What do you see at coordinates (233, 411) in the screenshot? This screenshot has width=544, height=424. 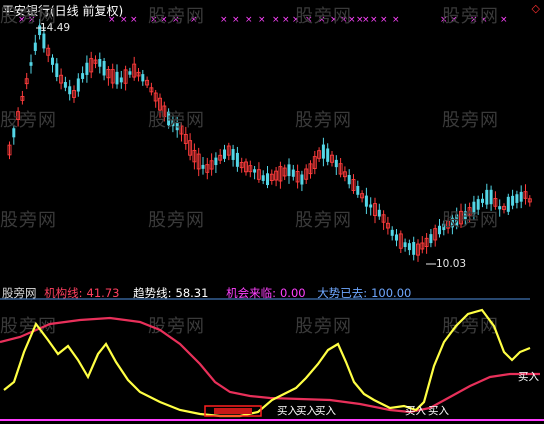 I see `signal-box` at bounding box center [233, 411].